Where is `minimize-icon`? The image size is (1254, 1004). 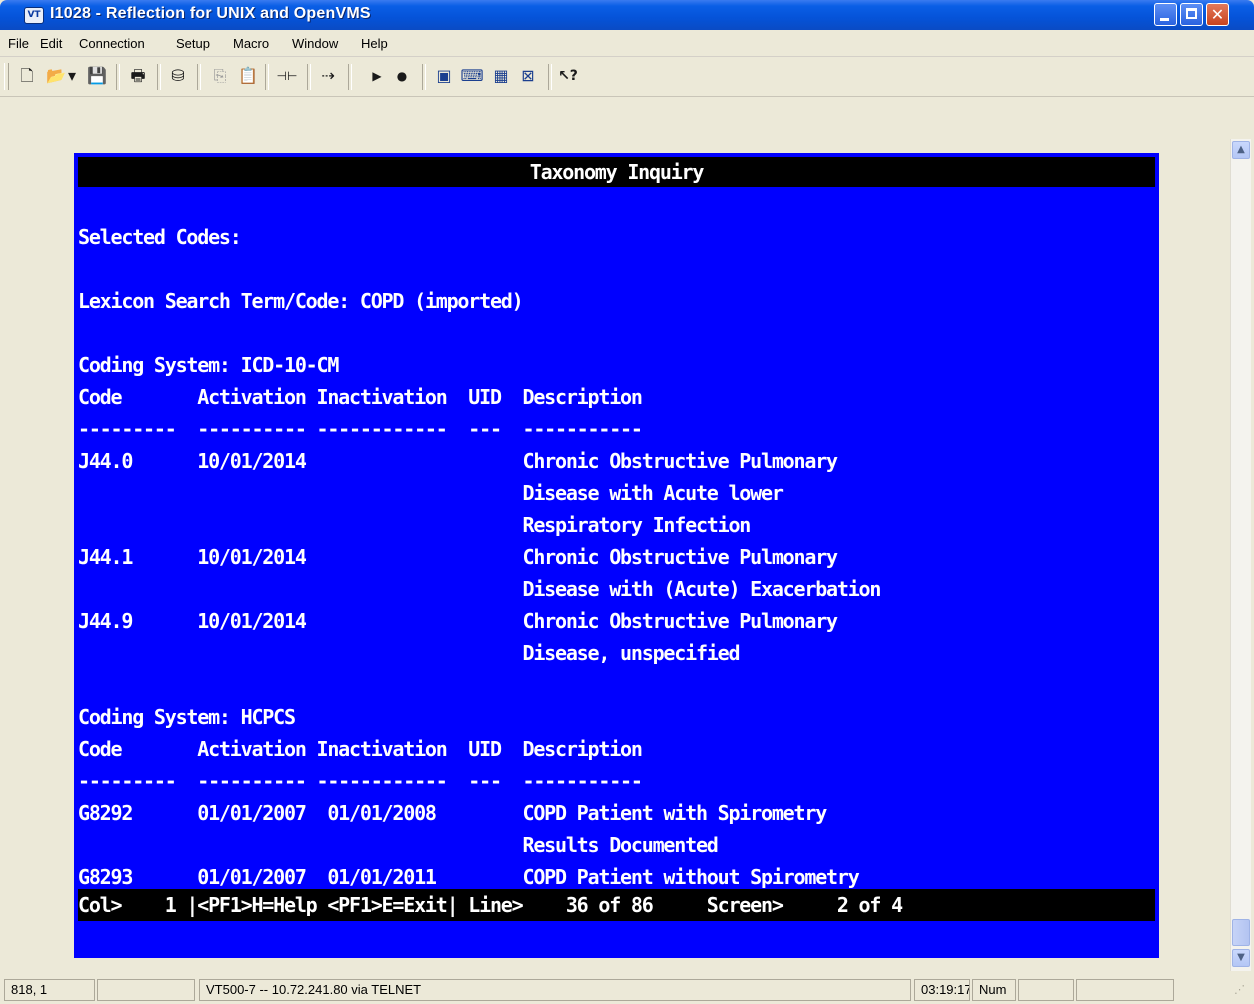
minimize-icon is located at coordinates (1164, 19).